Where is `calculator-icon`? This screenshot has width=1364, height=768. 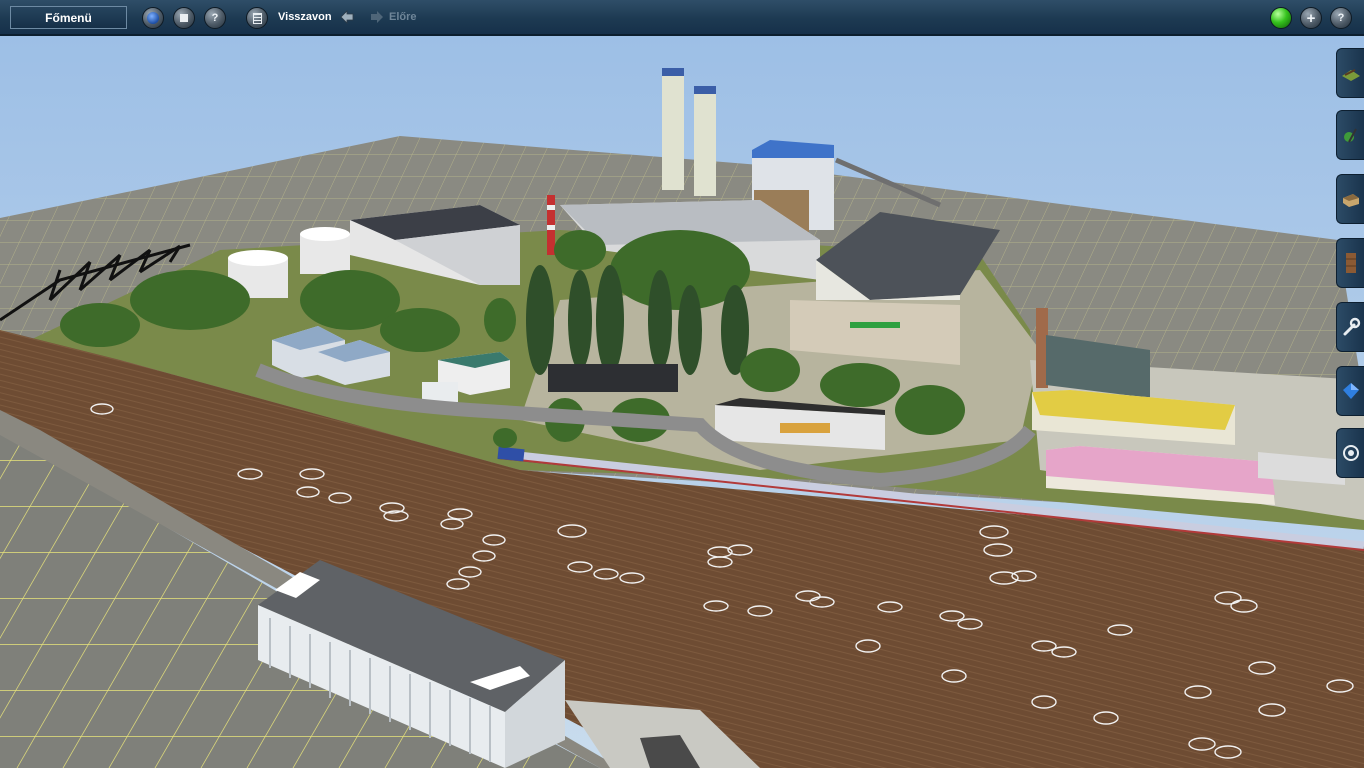
calculator-icon is located at coordinates (257, 18).